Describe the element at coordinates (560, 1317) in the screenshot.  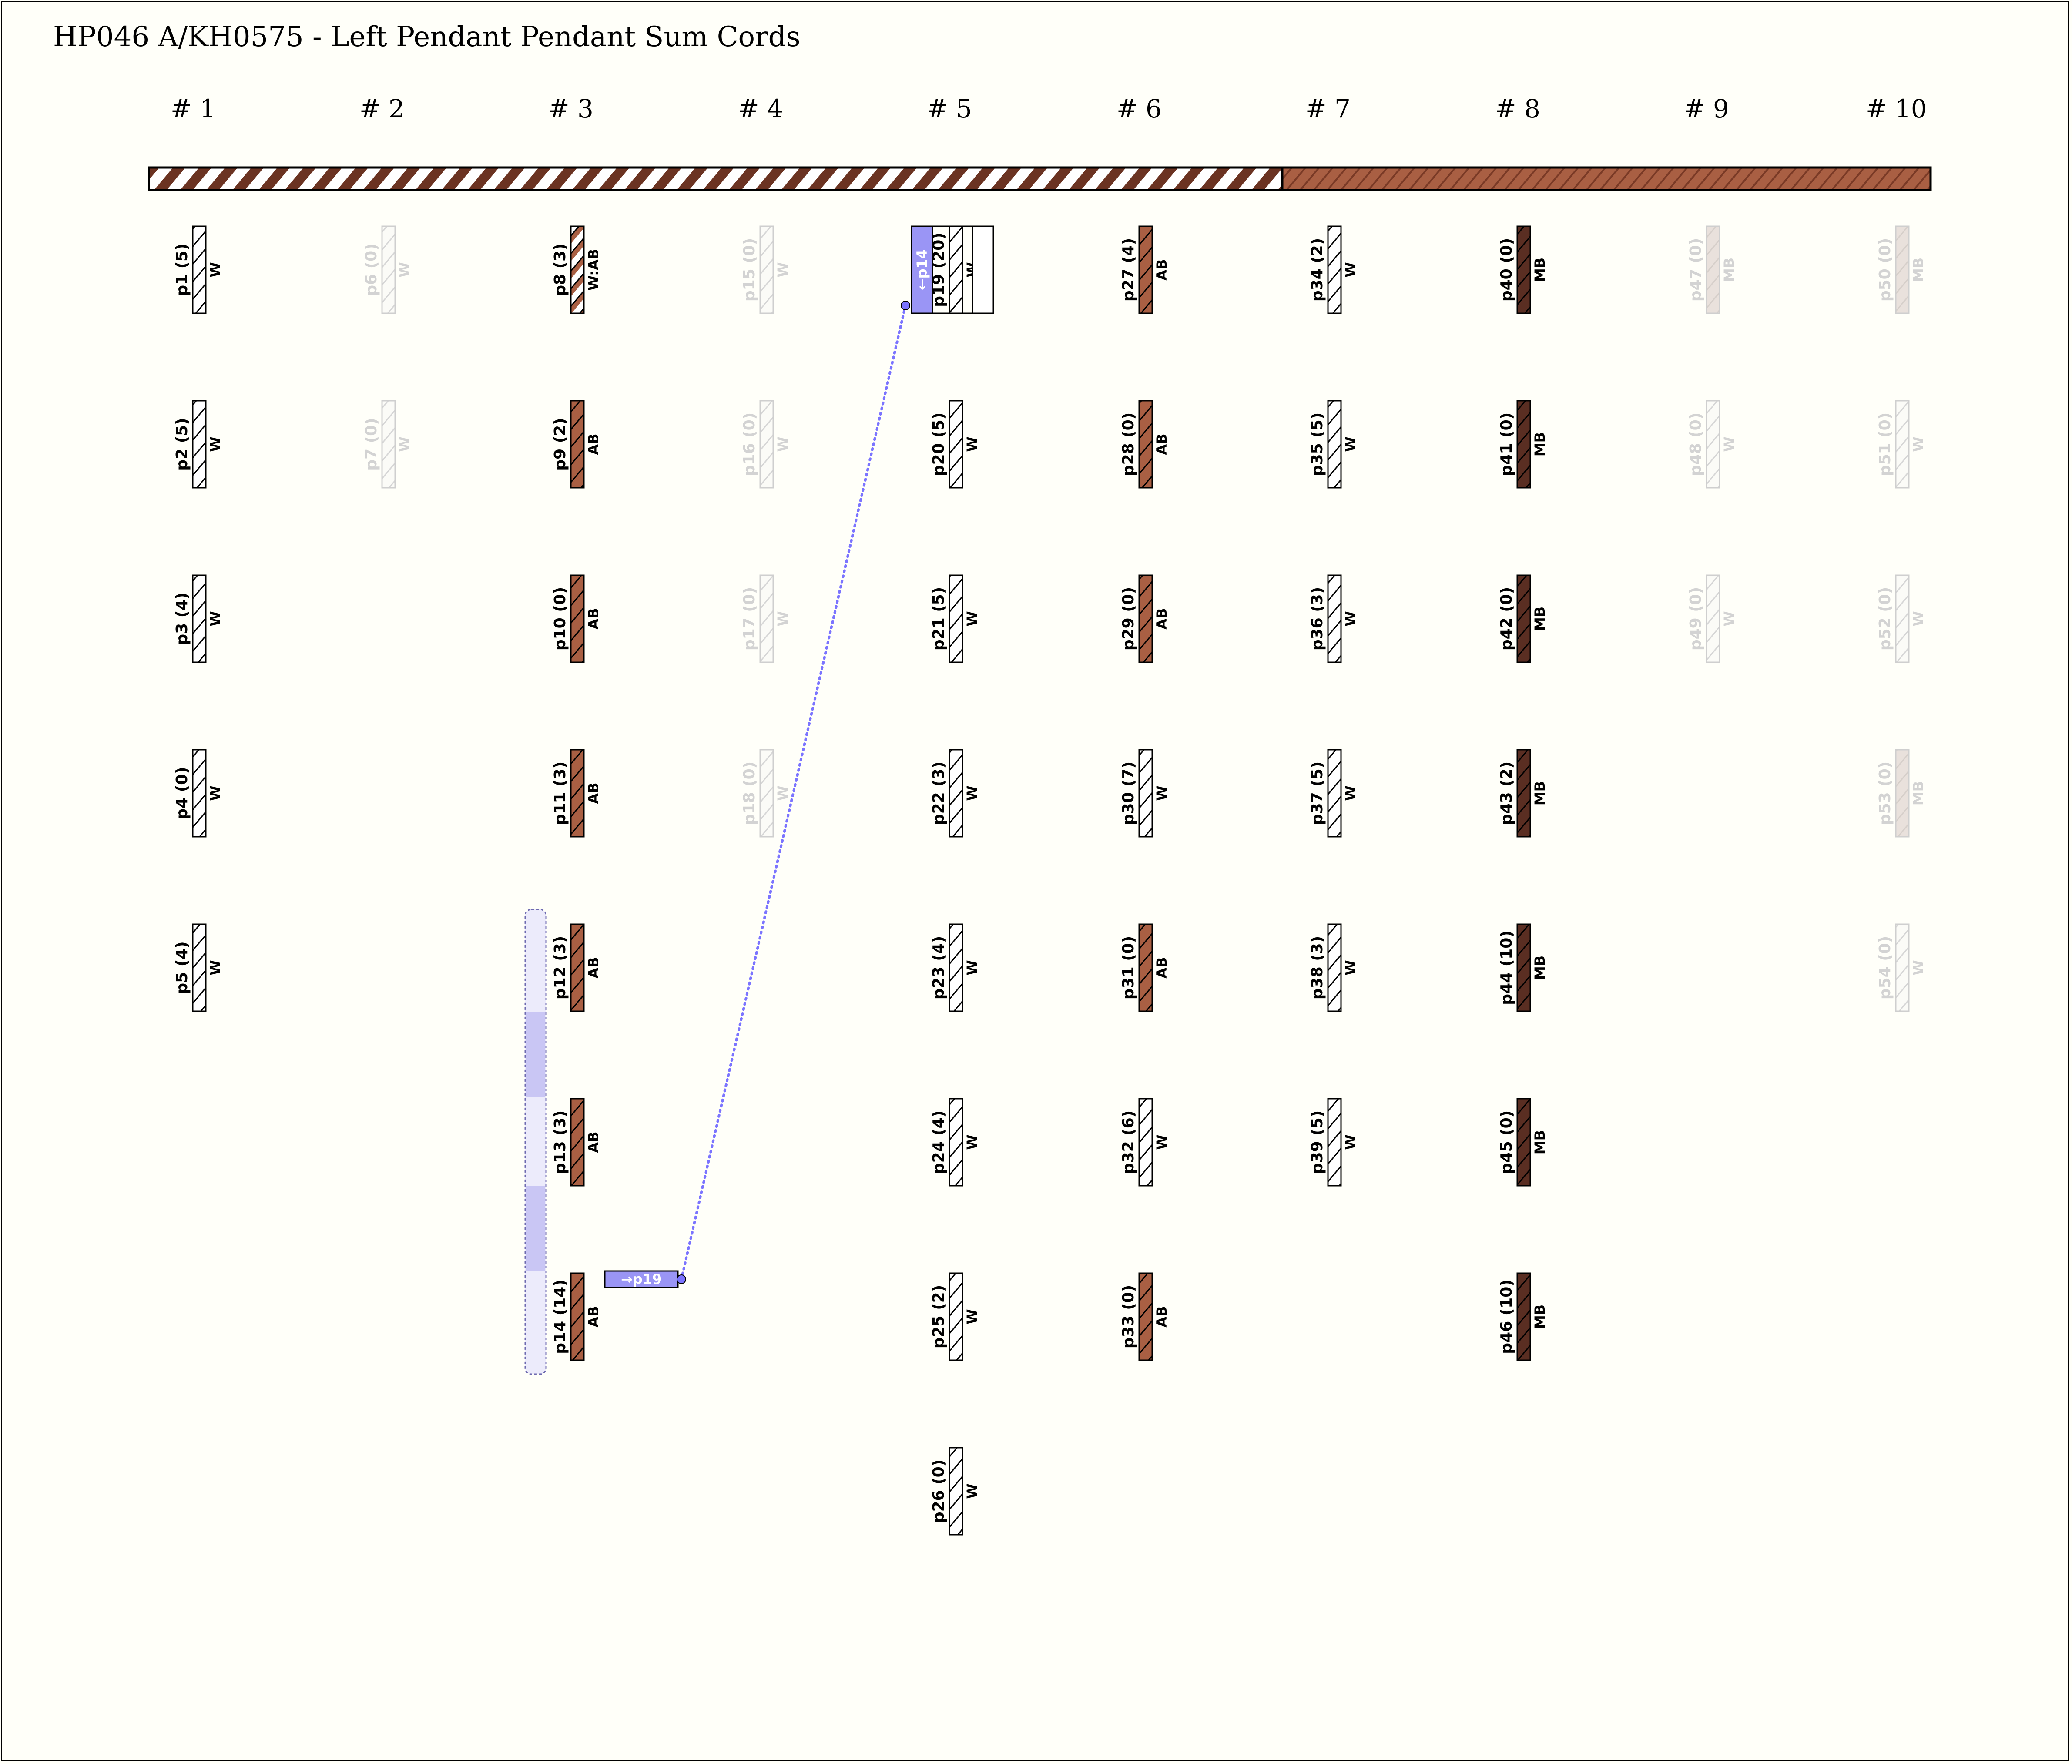
I see `cord-label: p14 (14)` at that location.